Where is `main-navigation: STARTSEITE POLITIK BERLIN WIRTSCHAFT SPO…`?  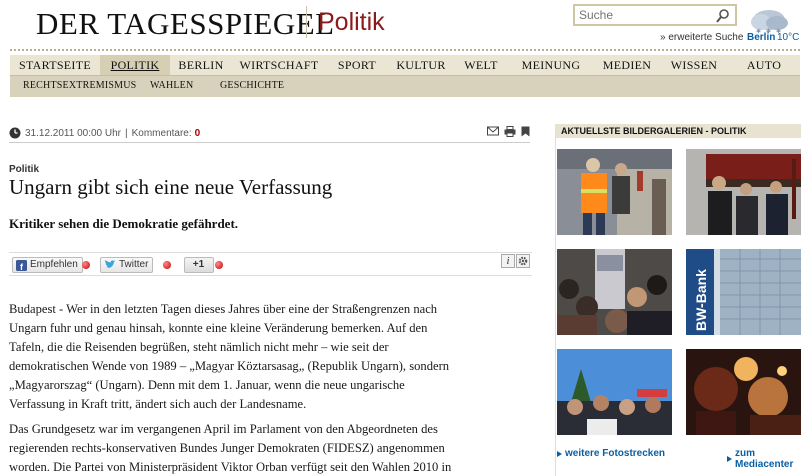 main-navigation: STARTSEITE POLITIK BERLIN WIRTSCHAFT SPO… is located at coordinates (405, 65).